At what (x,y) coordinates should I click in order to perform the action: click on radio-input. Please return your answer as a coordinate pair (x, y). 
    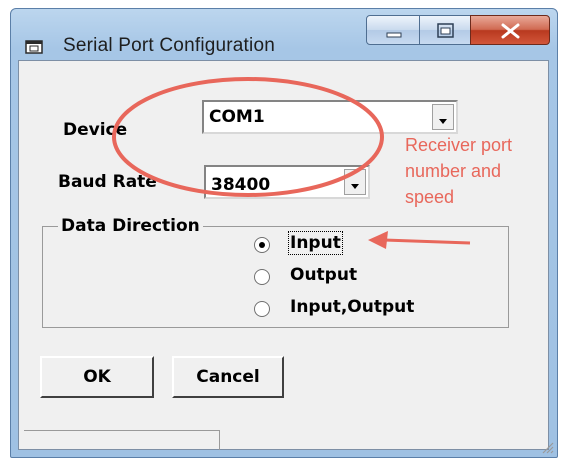
    Looking at the image, I should click on (262, 245).